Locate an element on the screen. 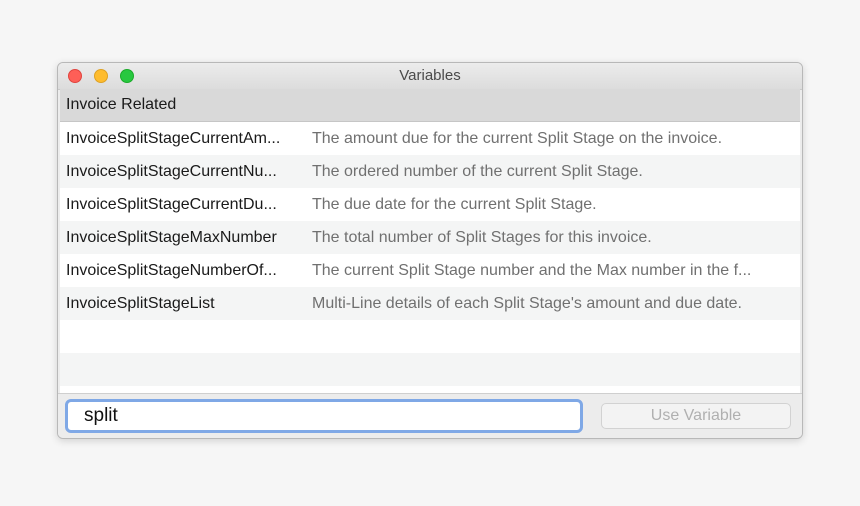 Image resolution: width=860 pixels, height=506 pixels. title-bar: Variables is located at coordinates (430, 76).